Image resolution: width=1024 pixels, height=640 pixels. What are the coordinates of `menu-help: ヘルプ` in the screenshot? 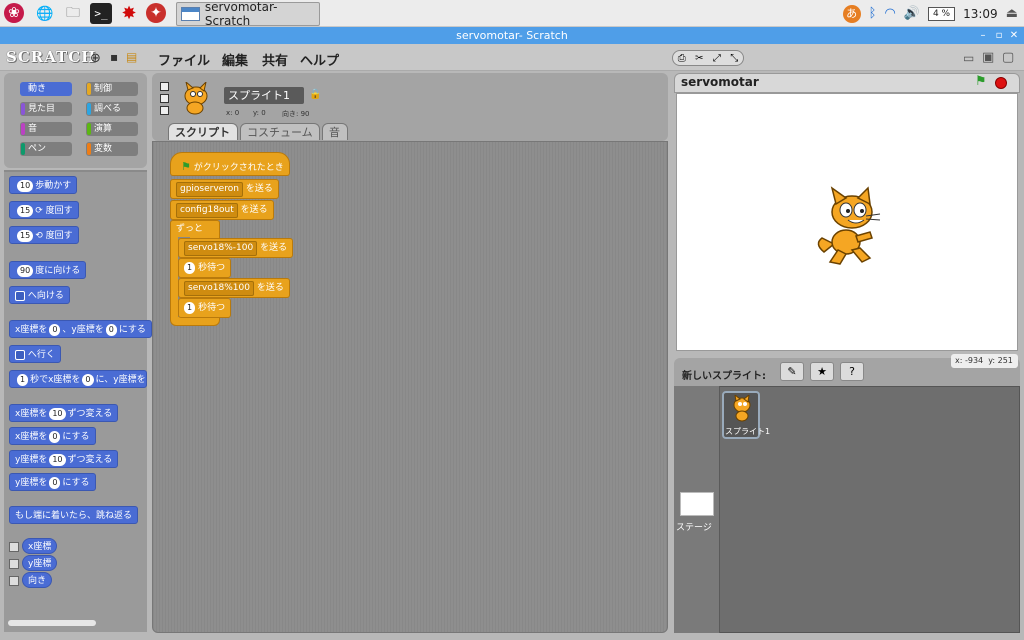 It's located at (319, 59).